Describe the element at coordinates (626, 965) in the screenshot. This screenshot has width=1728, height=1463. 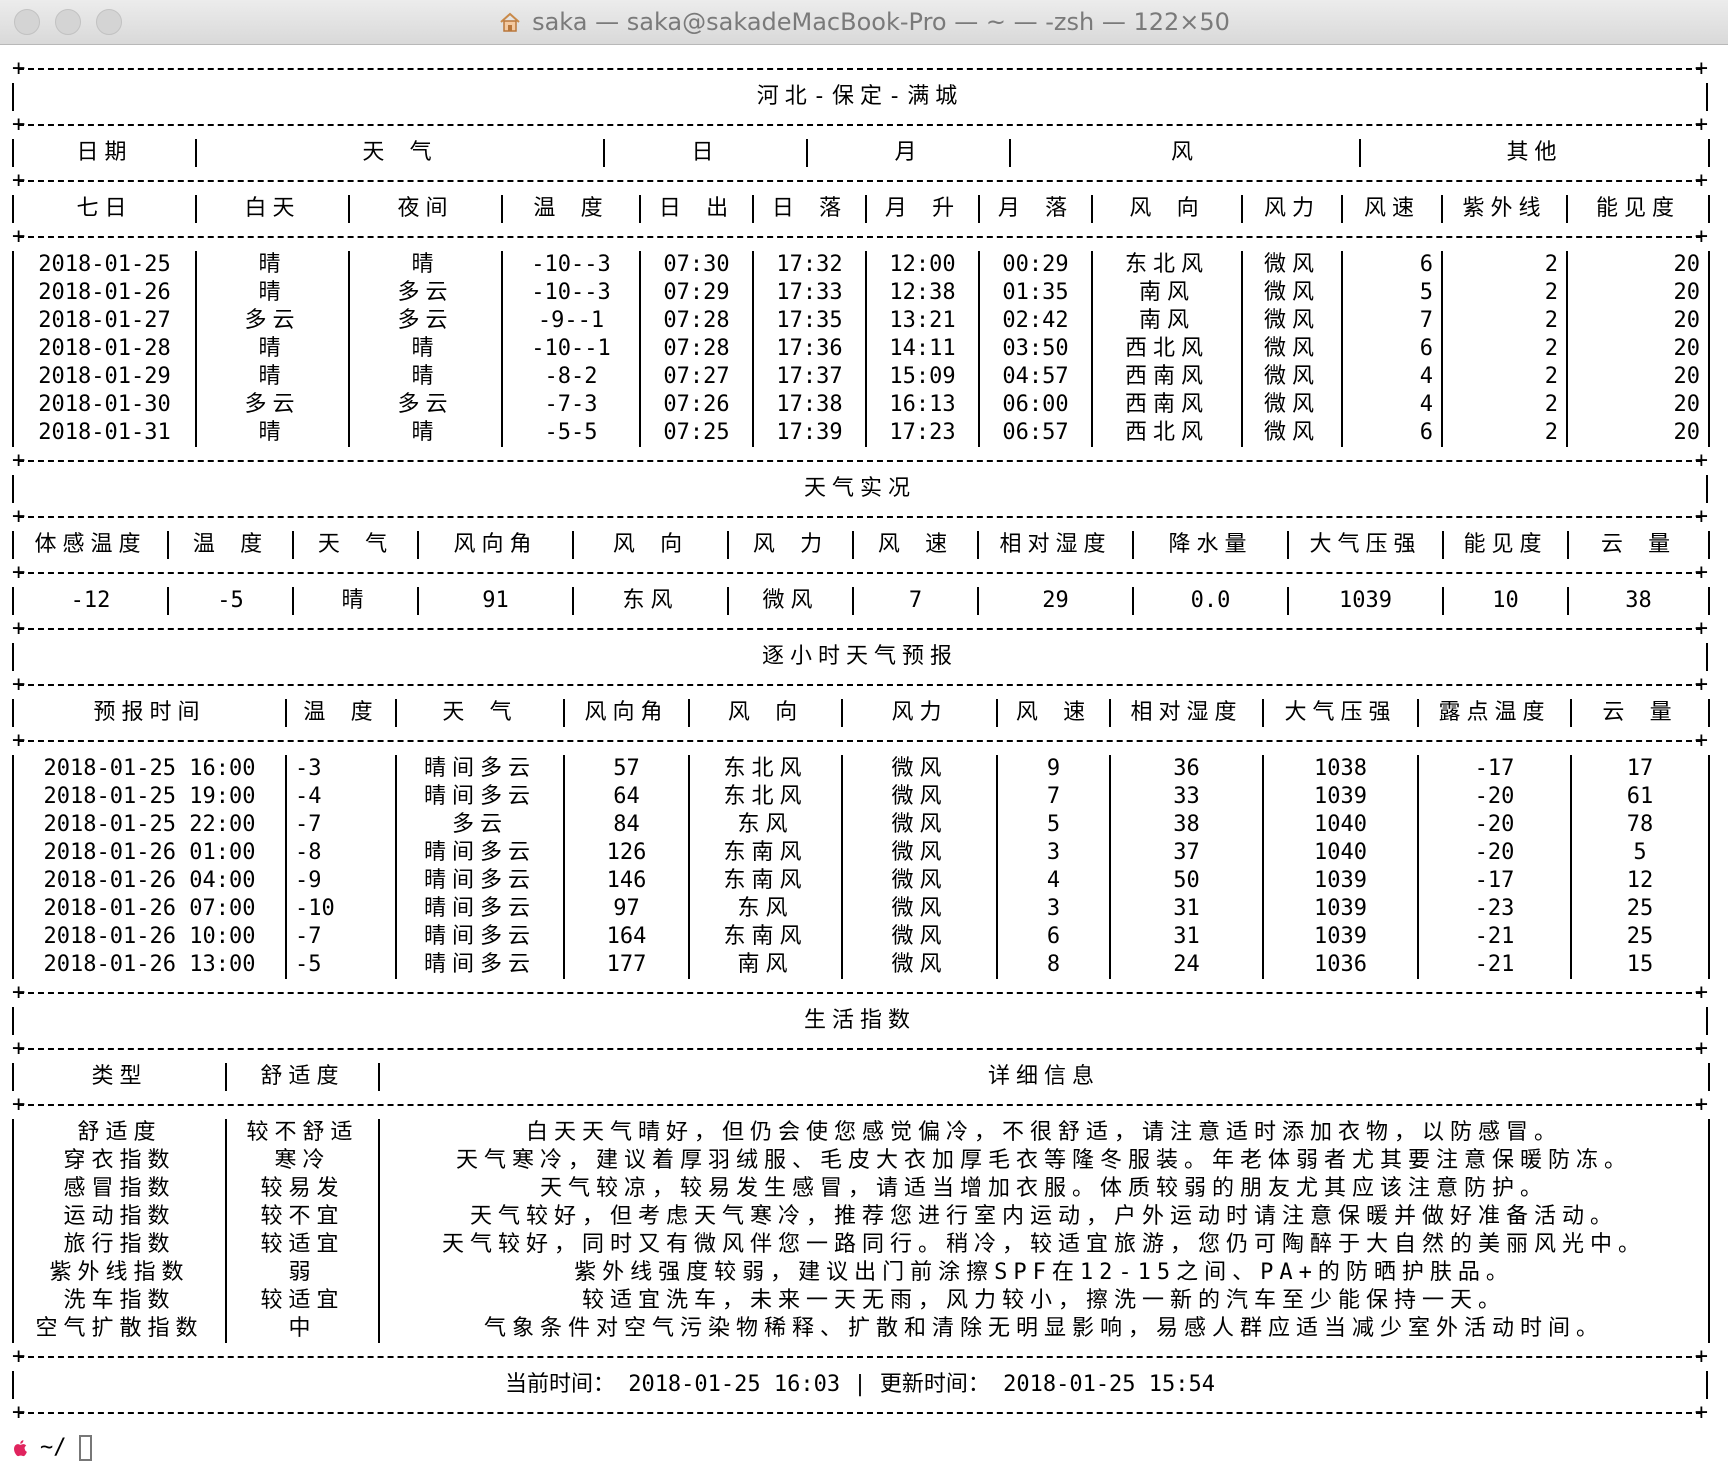
I see `table-cell: 177` at that location.